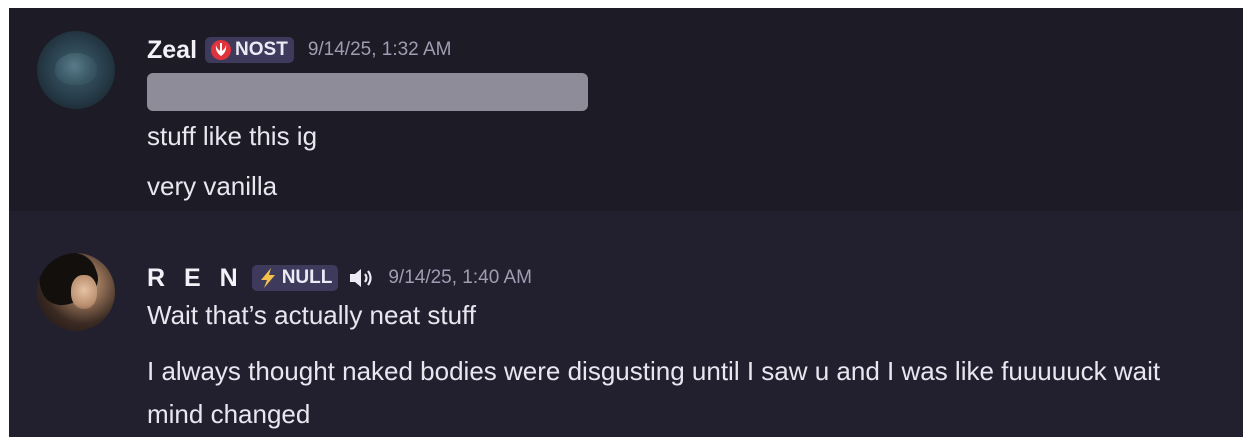 Image resolution: width=1245 pixels, height=437 pixels. What do you see at coordinates (367, 92) in the screenshot?
I see `redacted-content` at bounding box center [367, 92].